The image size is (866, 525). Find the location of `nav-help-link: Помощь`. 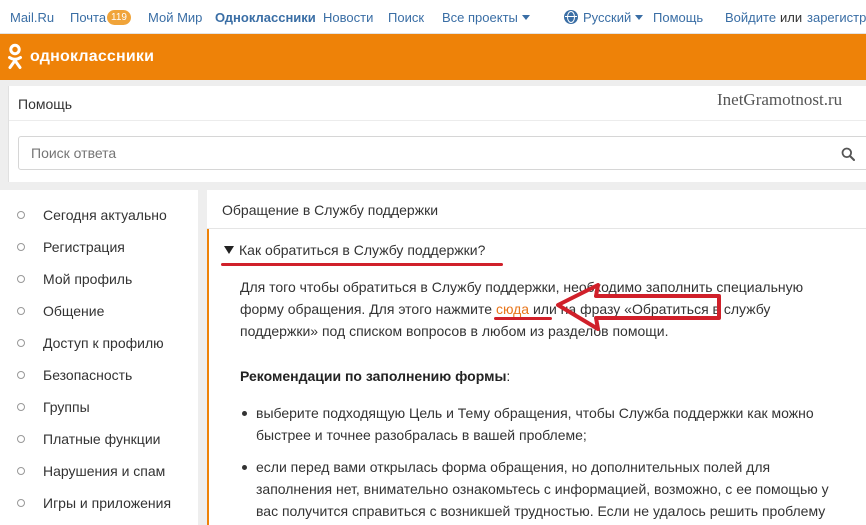

nav-help-link: Помощь is located at coordinates (678, 17).